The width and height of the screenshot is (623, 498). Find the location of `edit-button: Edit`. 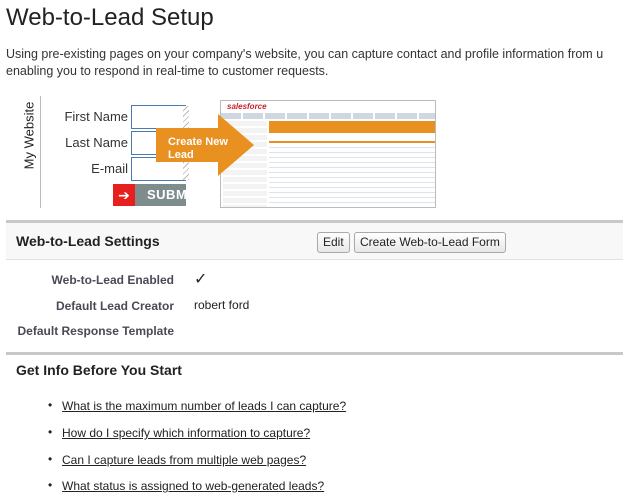

edit-button: Edit is located at coordinates (333, 242).